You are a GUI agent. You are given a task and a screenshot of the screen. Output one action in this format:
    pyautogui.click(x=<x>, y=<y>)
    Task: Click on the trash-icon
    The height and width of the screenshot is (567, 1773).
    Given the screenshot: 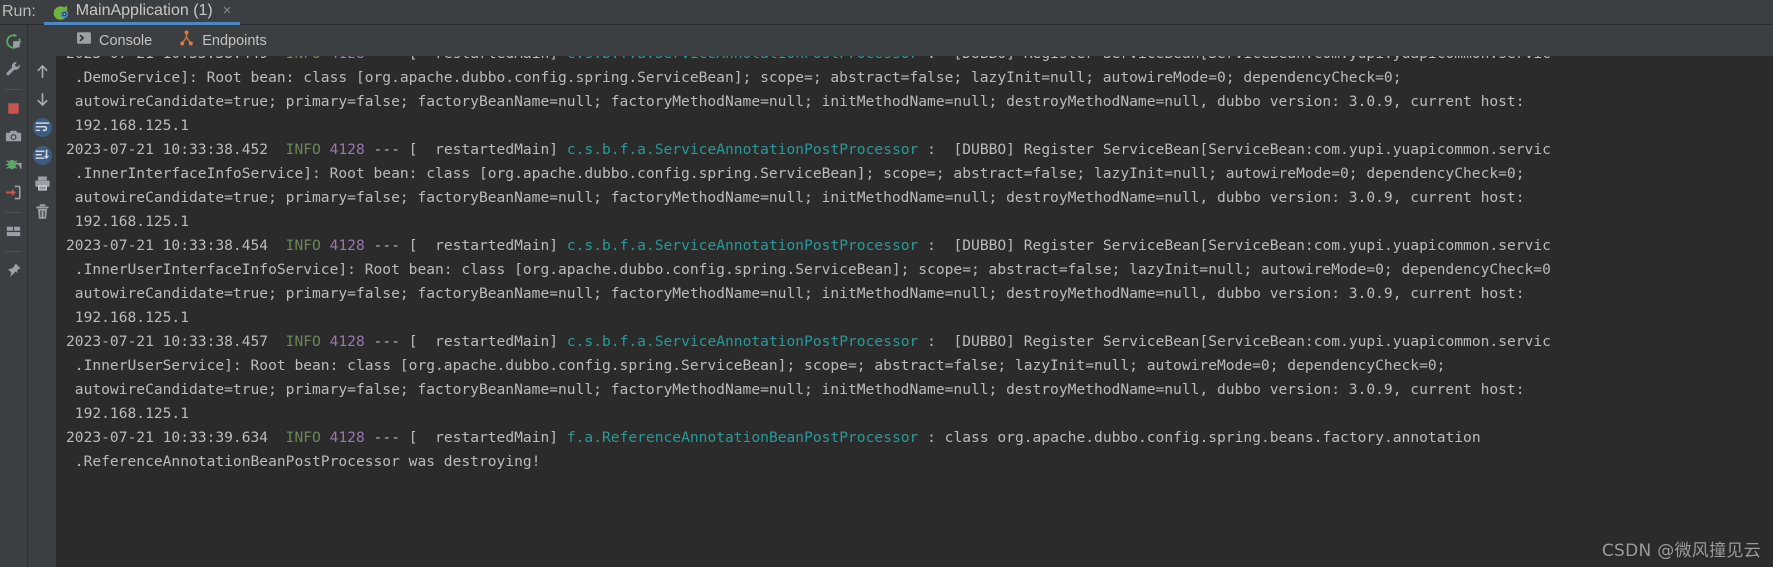 What is the action you would take?
    pyautogui.click(x=42, y=211)
    